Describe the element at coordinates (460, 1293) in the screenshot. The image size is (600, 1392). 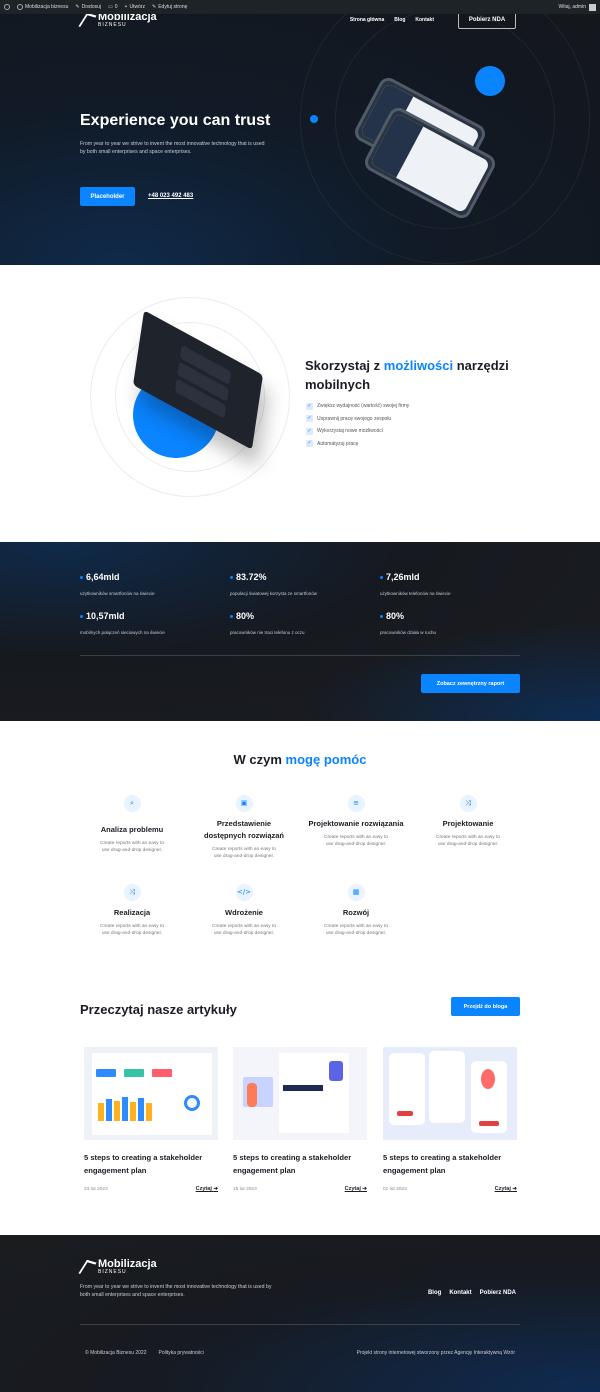
I see `footer-nav-contact: Kontakt` at that location.